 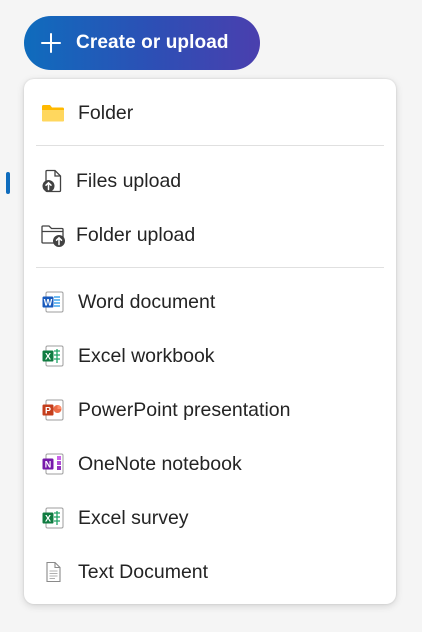 I want to click on onenote-icon: N, so click(x=53, y=464).